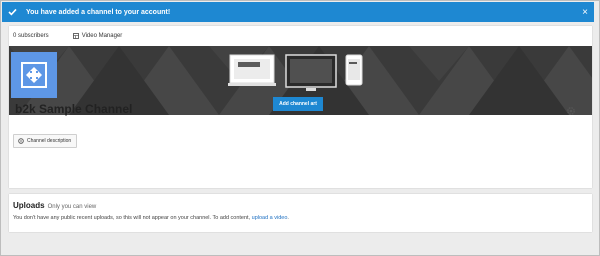 The width and height of the screenshot is (600, 256). What do you see at coordinates (288, 218) in the screenshot?
I see `uploads-message-end: .` at bounding box center [288, 218].